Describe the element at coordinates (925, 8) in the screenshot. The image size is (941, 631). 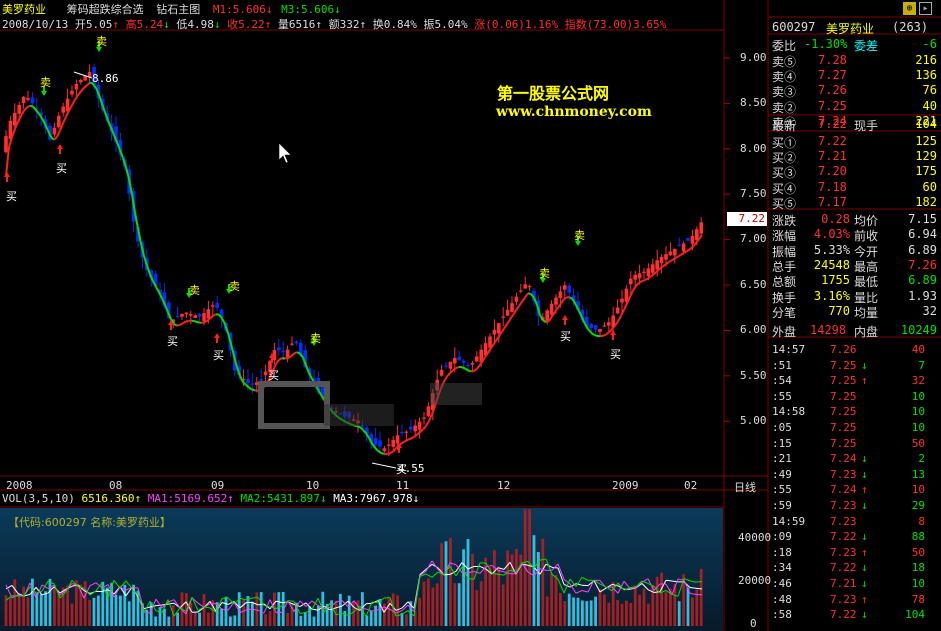
I see `toggle-panel-icon: ▸` at that location.